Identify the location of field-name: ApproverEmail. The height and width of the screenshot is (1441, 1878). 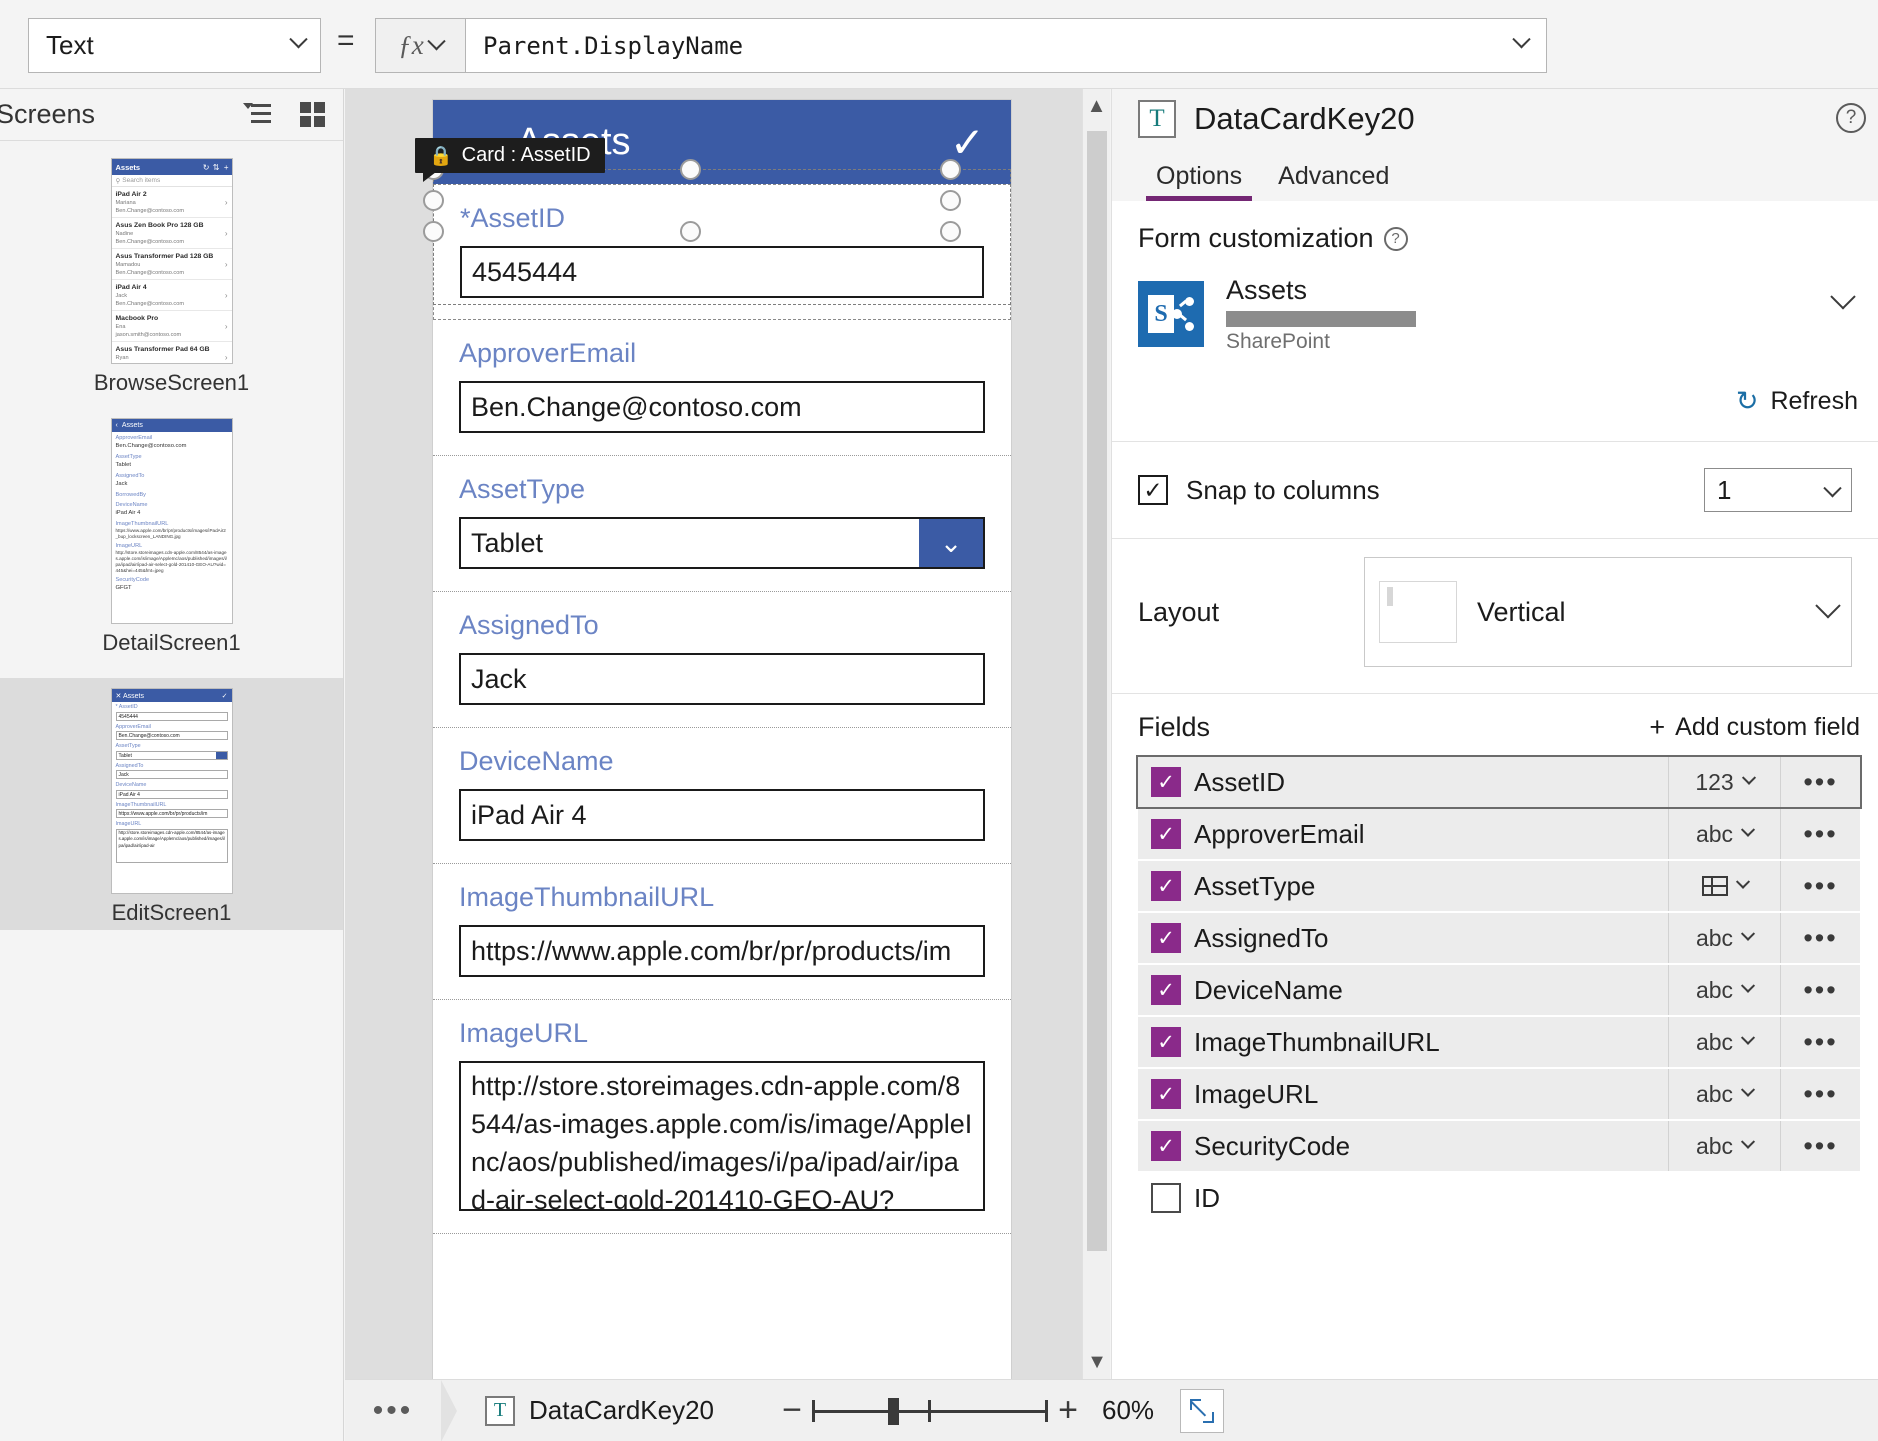
(1279, 833).